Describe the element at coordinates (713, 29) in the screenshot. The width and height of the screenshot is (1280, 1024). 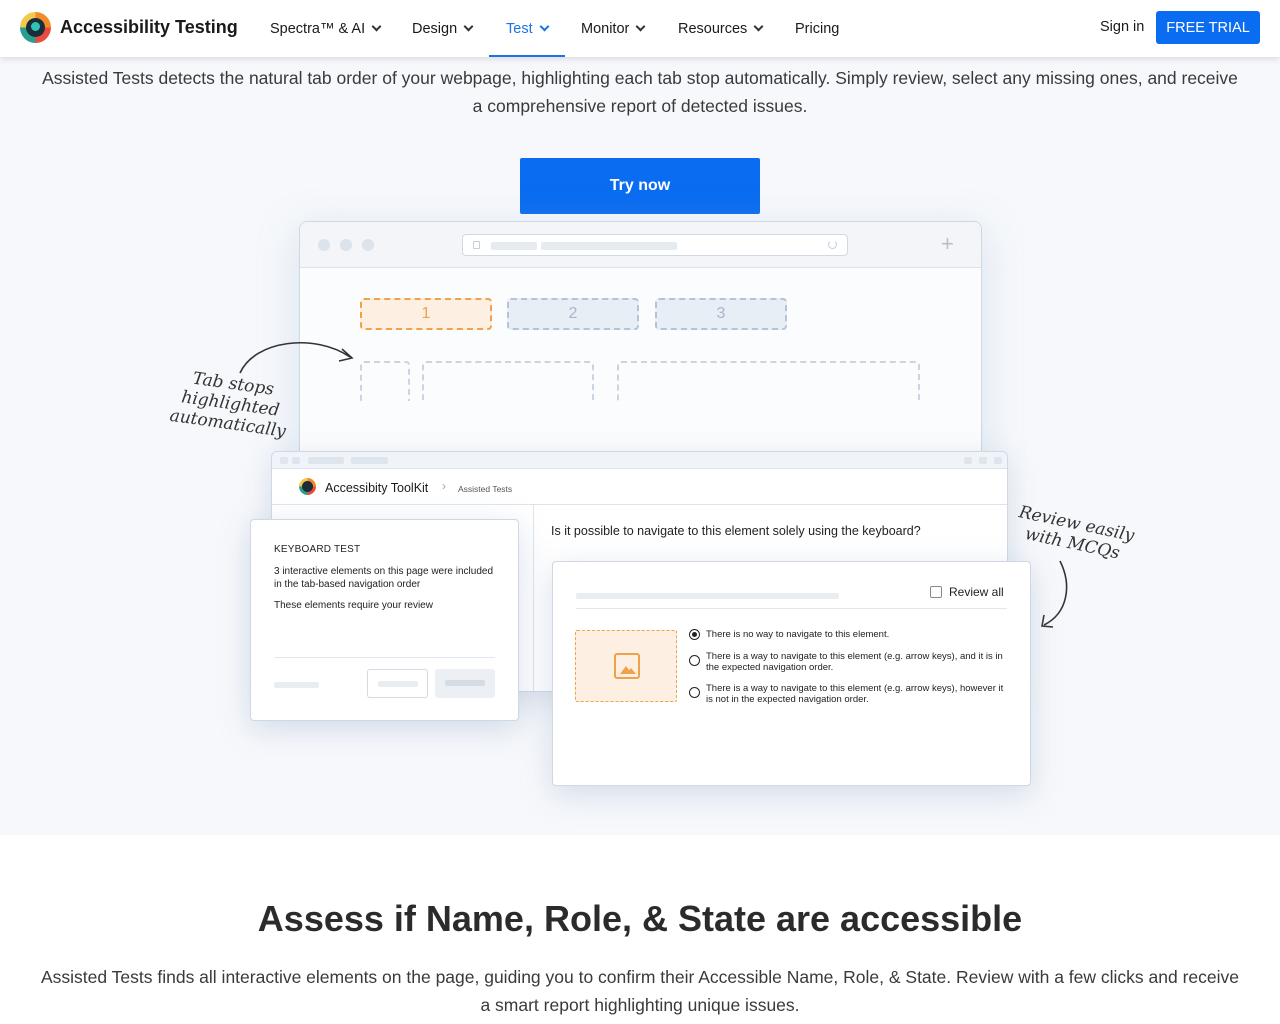
I see `nav-resources-label: Resources` at that location.